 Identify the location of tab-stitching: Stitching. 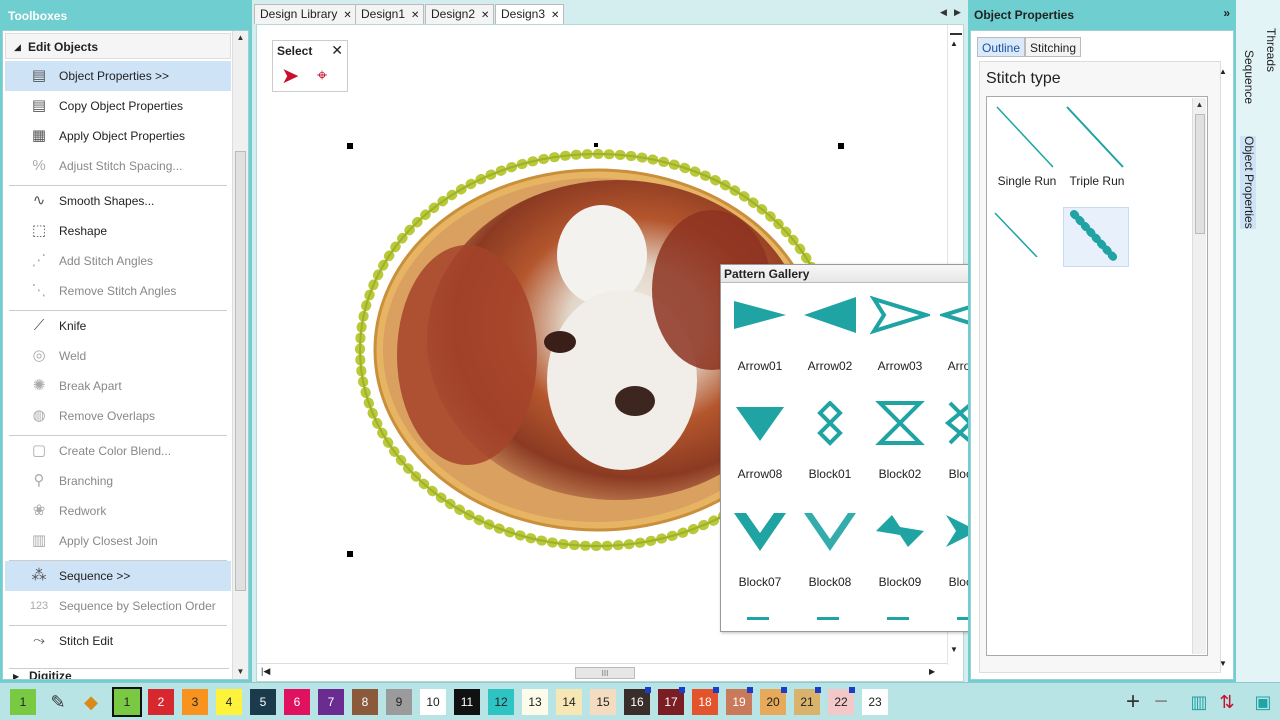
(1053, 47).